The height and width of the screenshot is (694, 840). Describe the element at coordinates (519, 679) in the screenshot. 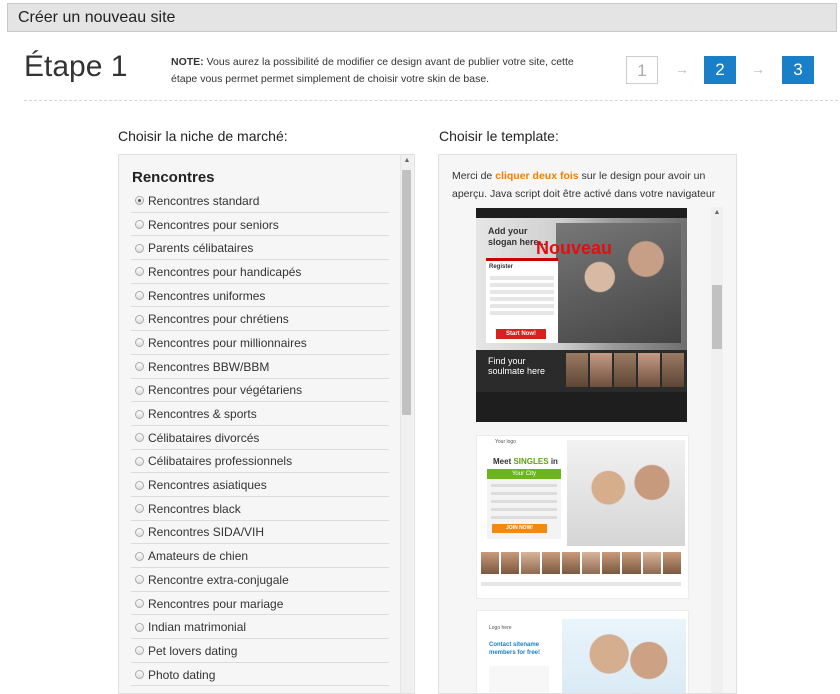

I see `signup-form-preview` at that location.